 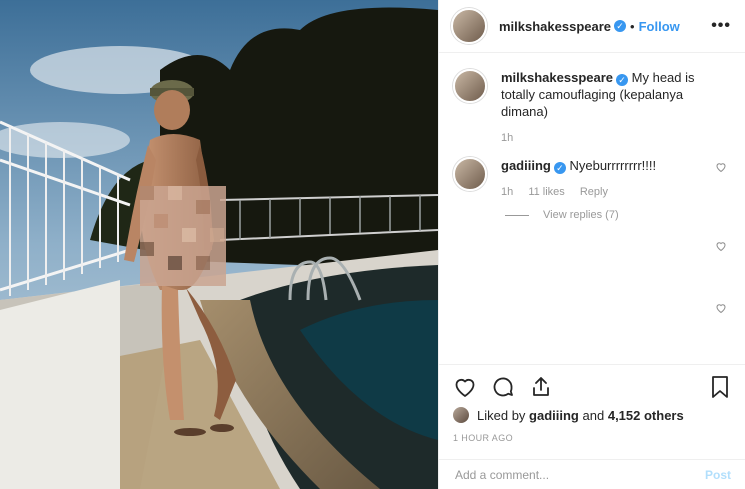 I want to click on comment-icon, so click(x=503, y=387).